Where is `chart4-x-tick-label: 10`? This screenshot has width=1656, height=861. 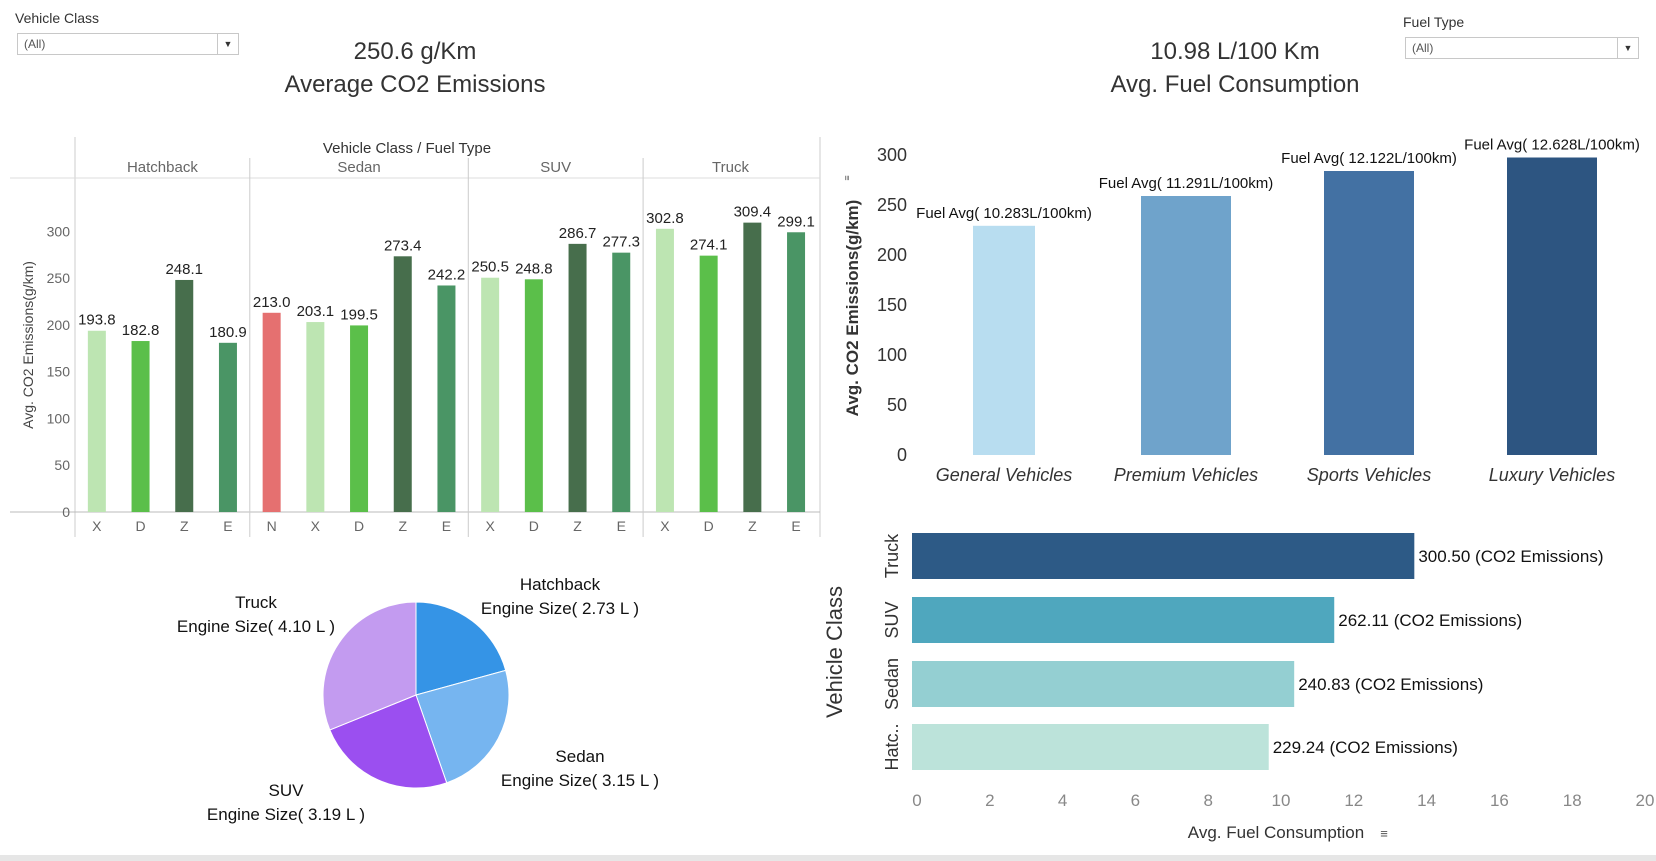
chart4-x-tick-label: 10 is located at coordinates (1281, 800).